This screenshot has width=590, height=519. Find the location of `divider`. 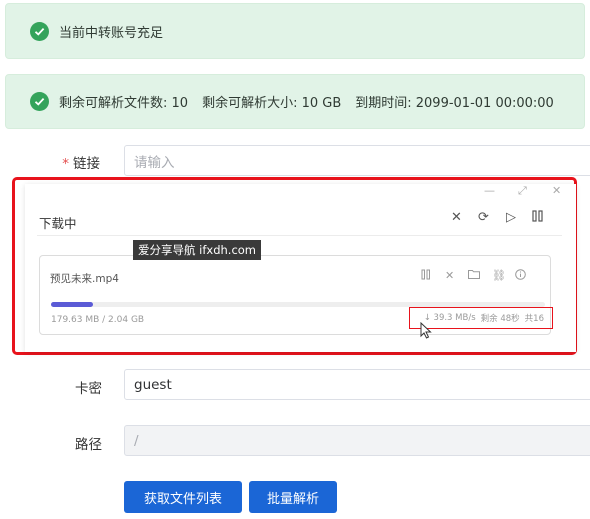

divider is located at coordinates (299, 235).